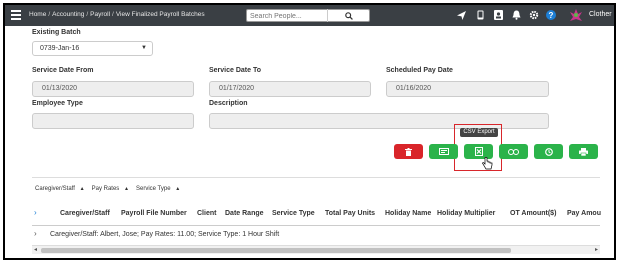 This screenshot has height=266, width=622. Describe the element at coordinates (534, 15) in the screenshot. I see `gear-icon` at that location.